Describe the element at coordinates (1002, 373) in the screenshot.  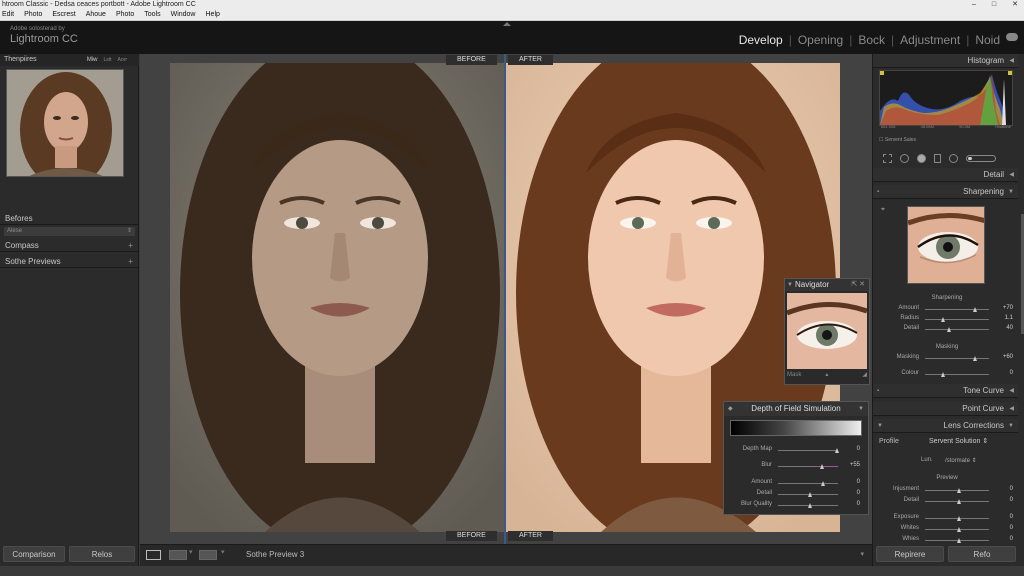
I see `masking-value: 0` at that location.